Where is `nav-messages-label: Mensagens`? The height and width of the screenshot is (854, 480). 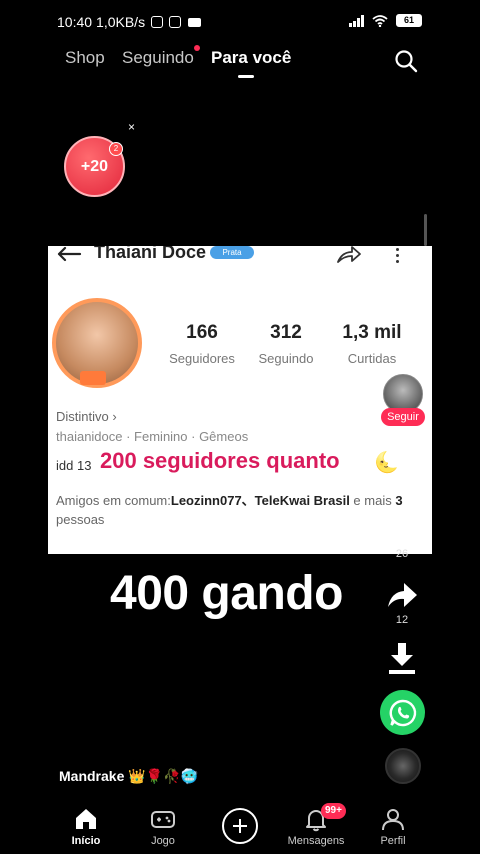
nav-messages-label: Mensagens is located at coordinates (316, 841).